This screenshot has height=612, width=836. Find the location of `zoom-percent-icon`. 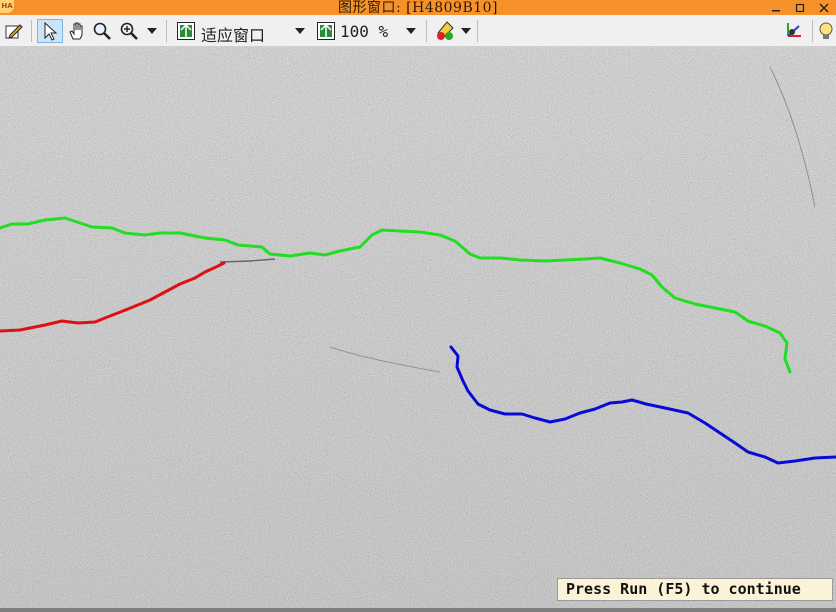

zoom-percent-icon is located at coordinates (326, 31).